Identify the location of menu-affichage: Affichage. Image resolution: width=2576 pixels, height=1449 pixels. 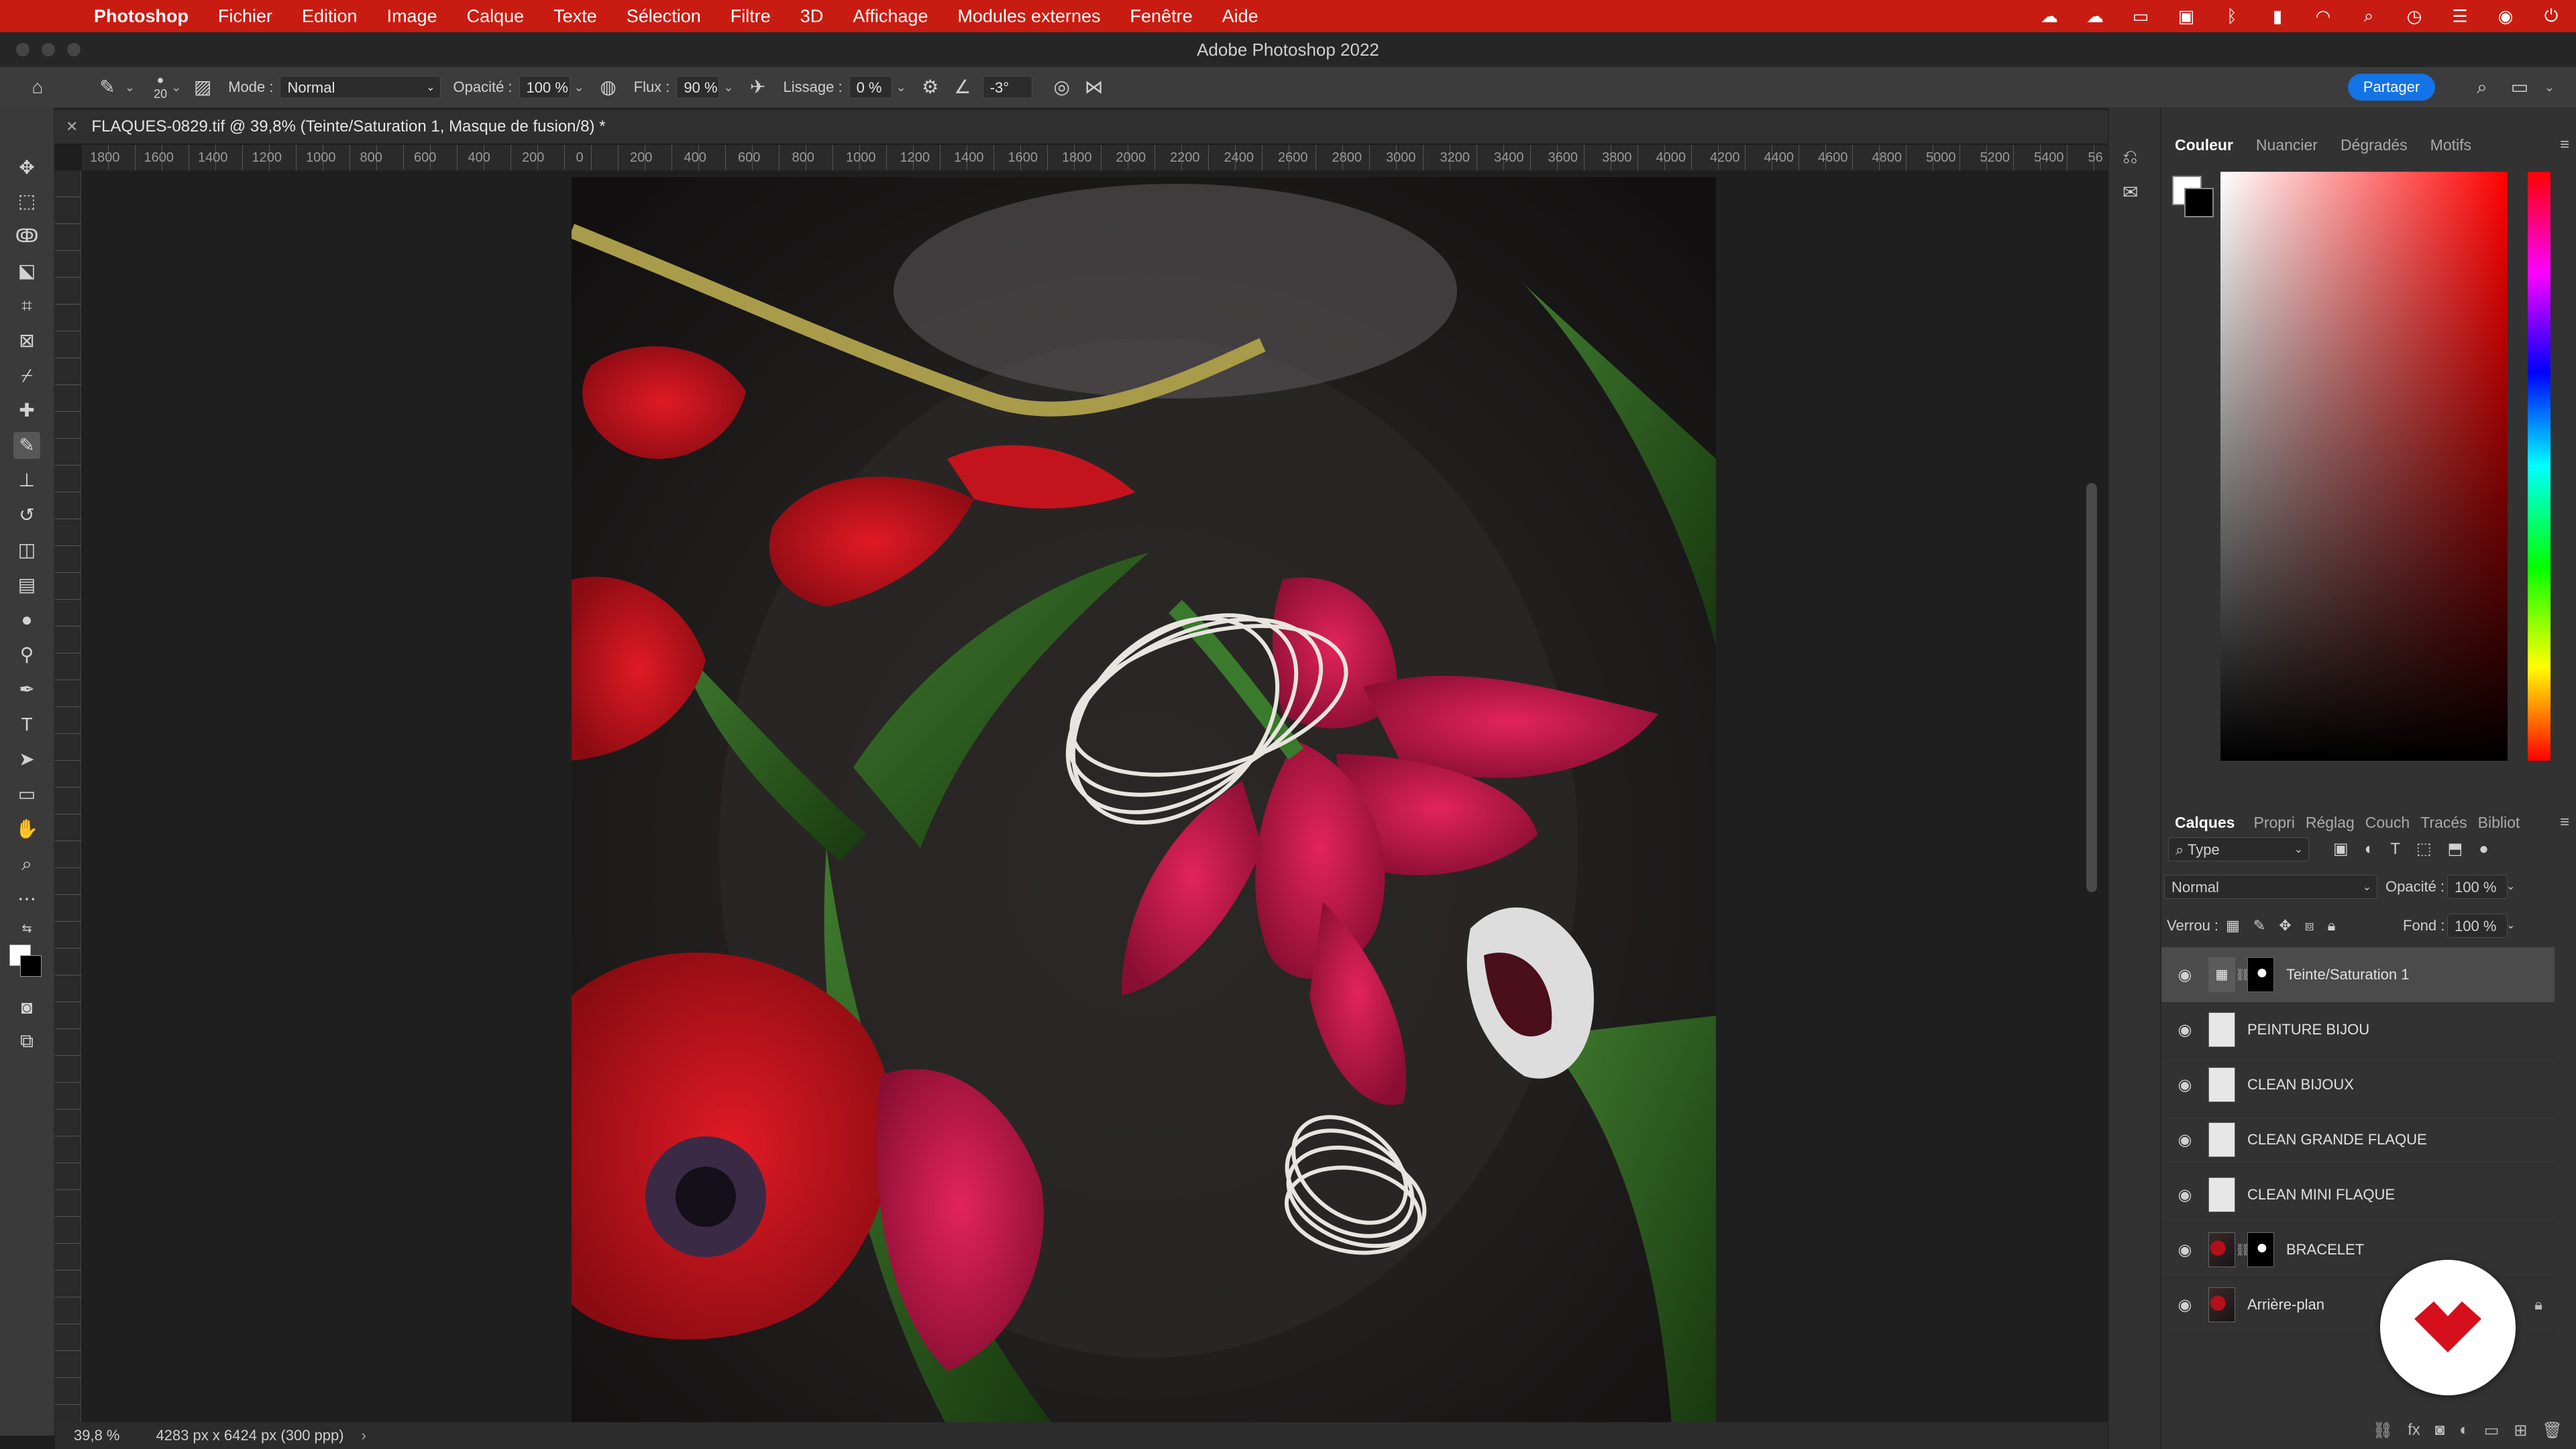
(890, 16).